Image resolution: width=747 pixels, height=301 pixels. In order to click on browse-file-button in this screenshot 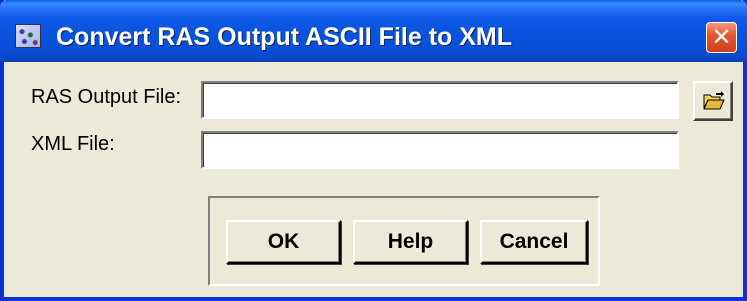, I will do `click(713, 101)`.